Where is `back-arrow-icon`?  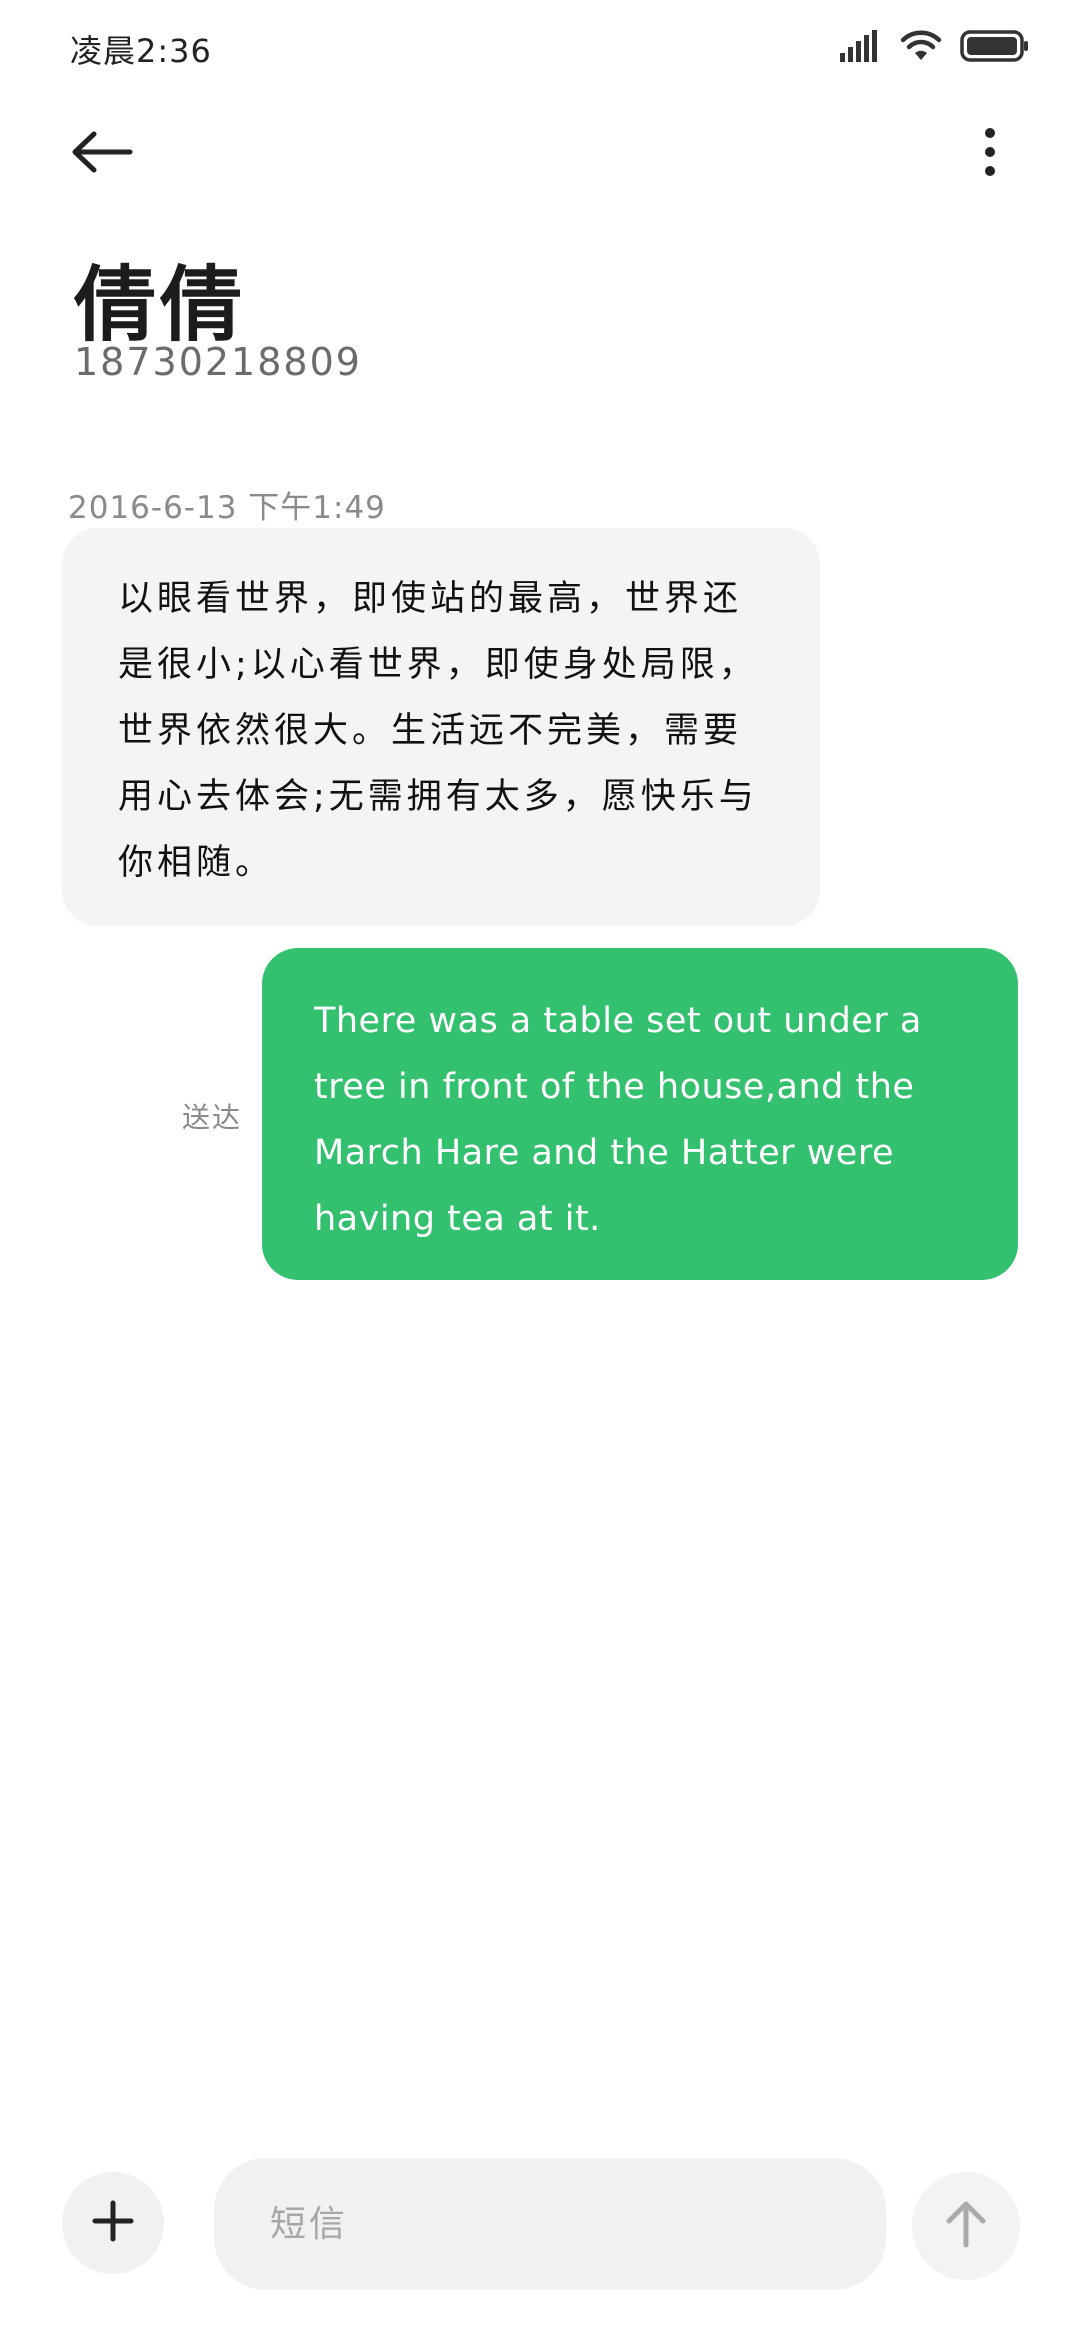 back-arrow-icon is located at coordinates (102, 154).